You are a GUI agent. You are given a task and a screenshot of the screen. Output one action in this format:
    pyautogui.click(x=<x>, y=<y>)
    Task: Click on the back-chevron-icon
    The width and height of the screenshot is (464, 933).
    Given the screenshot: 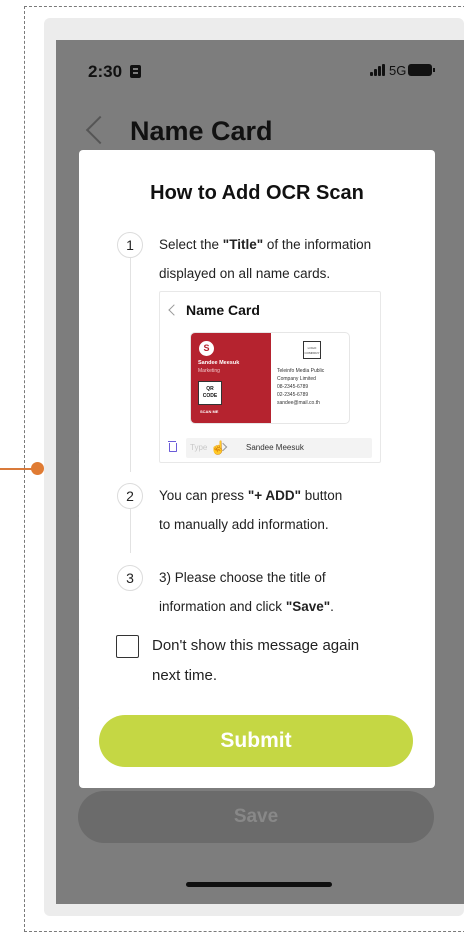 What is the action you would take?
    pyautogui.click(x=100, y=130)
    